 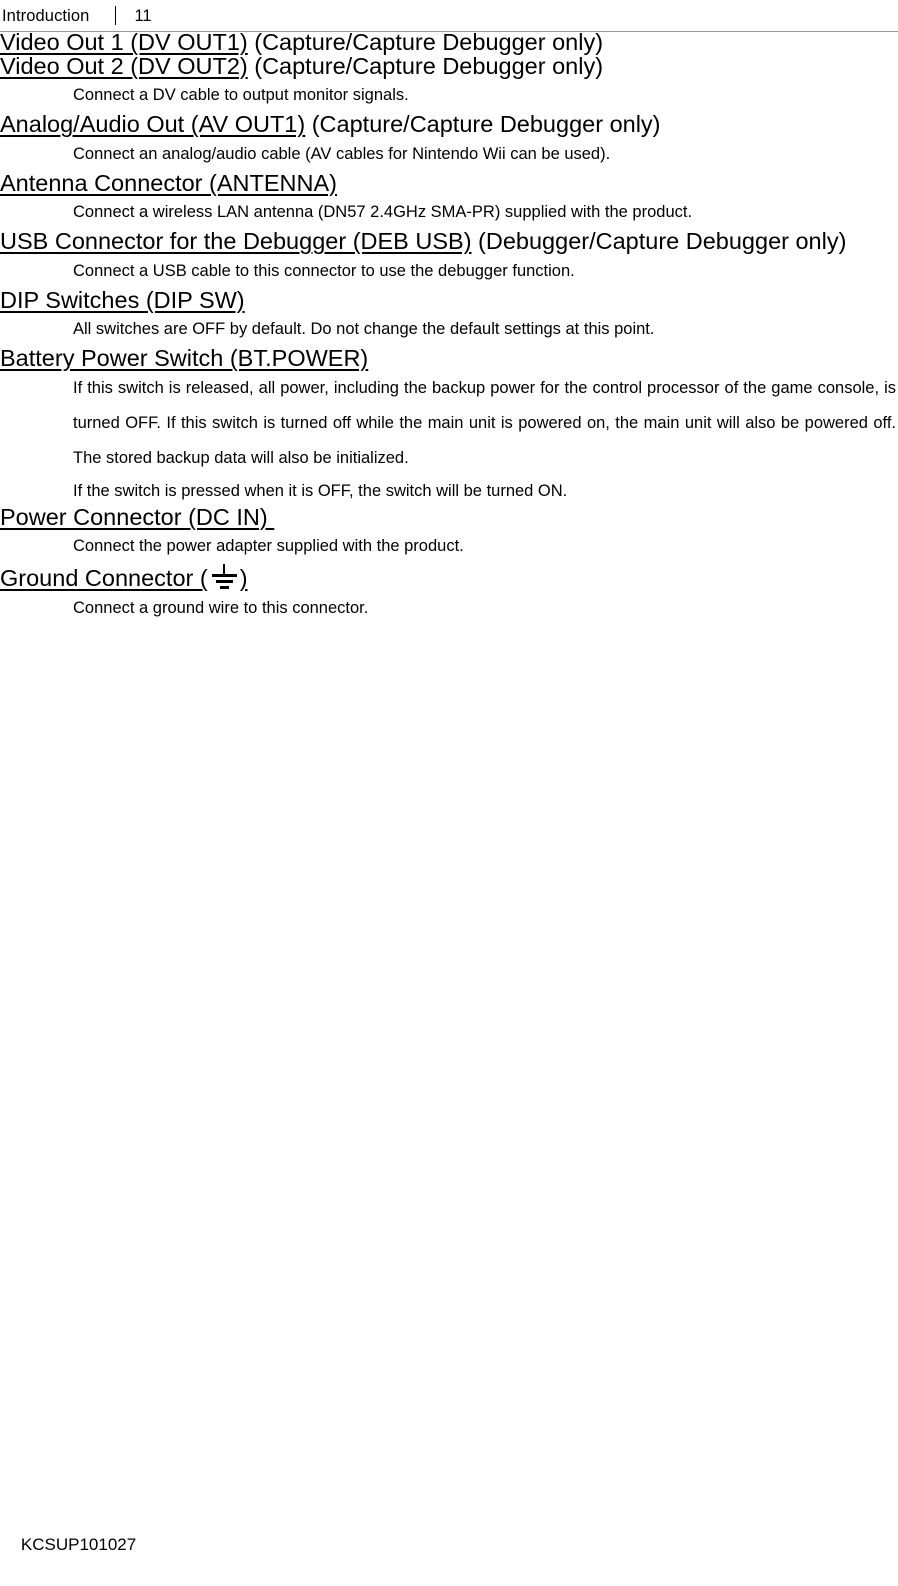 I want to click on section-heading-dip-switches: DIP Switches (DIP SW), so click(x=449, y=299).